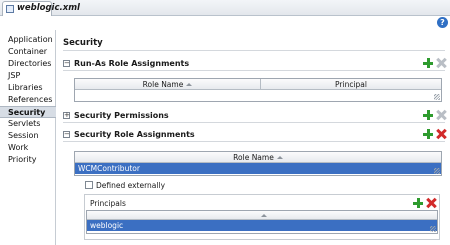 This screenshot has width=450, height=245. Describe the element at coordinates (131, 185) in the screenshot. I see `defined-externally-label: Defined externally` at that location.